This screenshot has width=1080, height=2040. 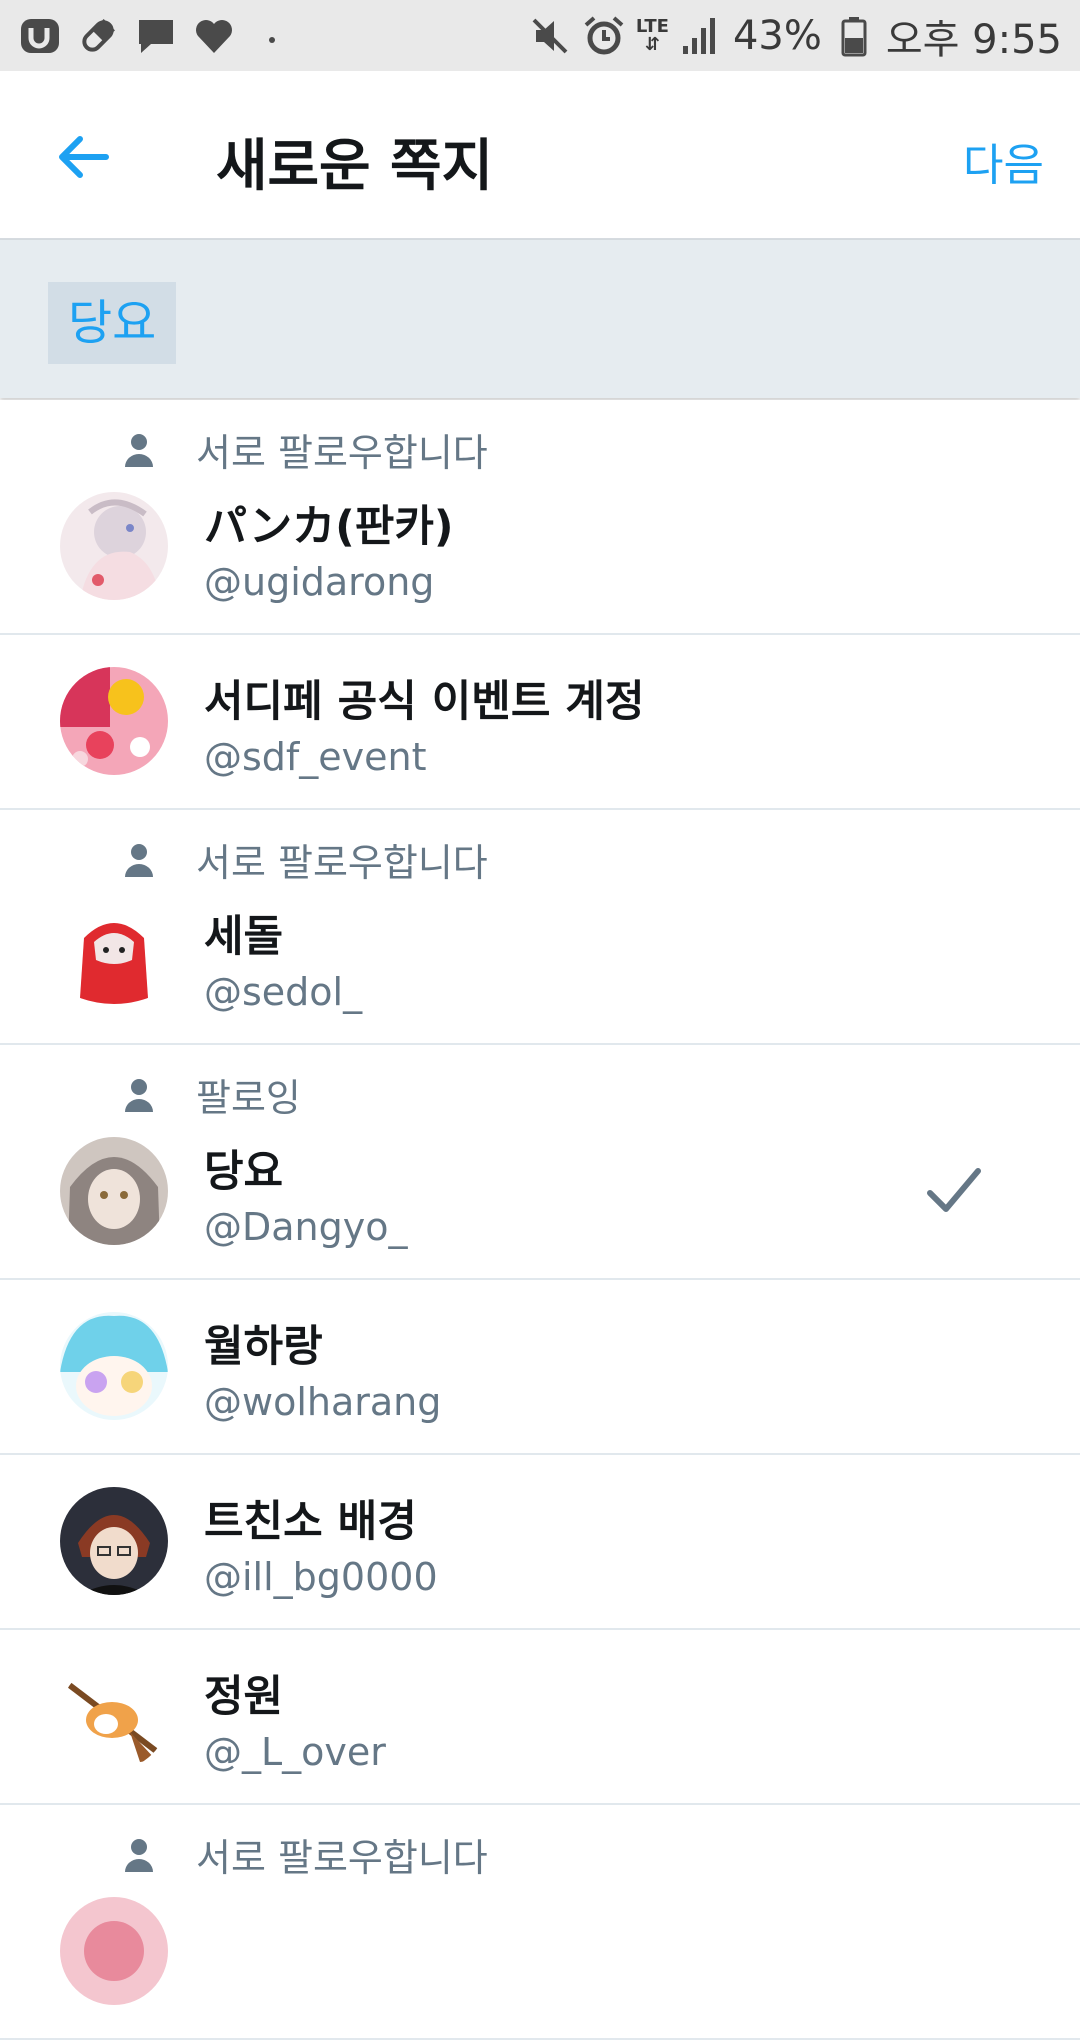 What do you see at coordinates (652, 35) in the screenshot?
I see `lte-icon: LTE ⇵` at bounding box center [652, 35].